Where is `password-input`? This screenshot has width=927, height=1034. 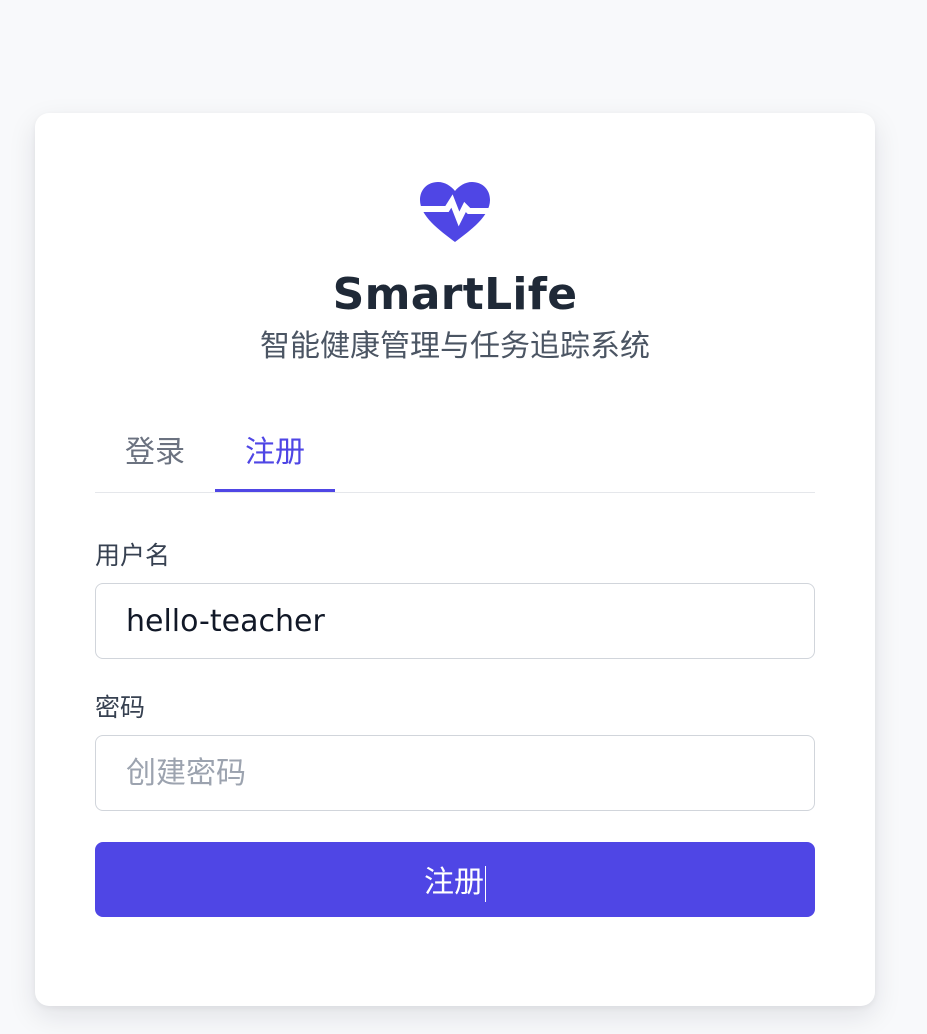
password-input is located at coordinates (455, 773).